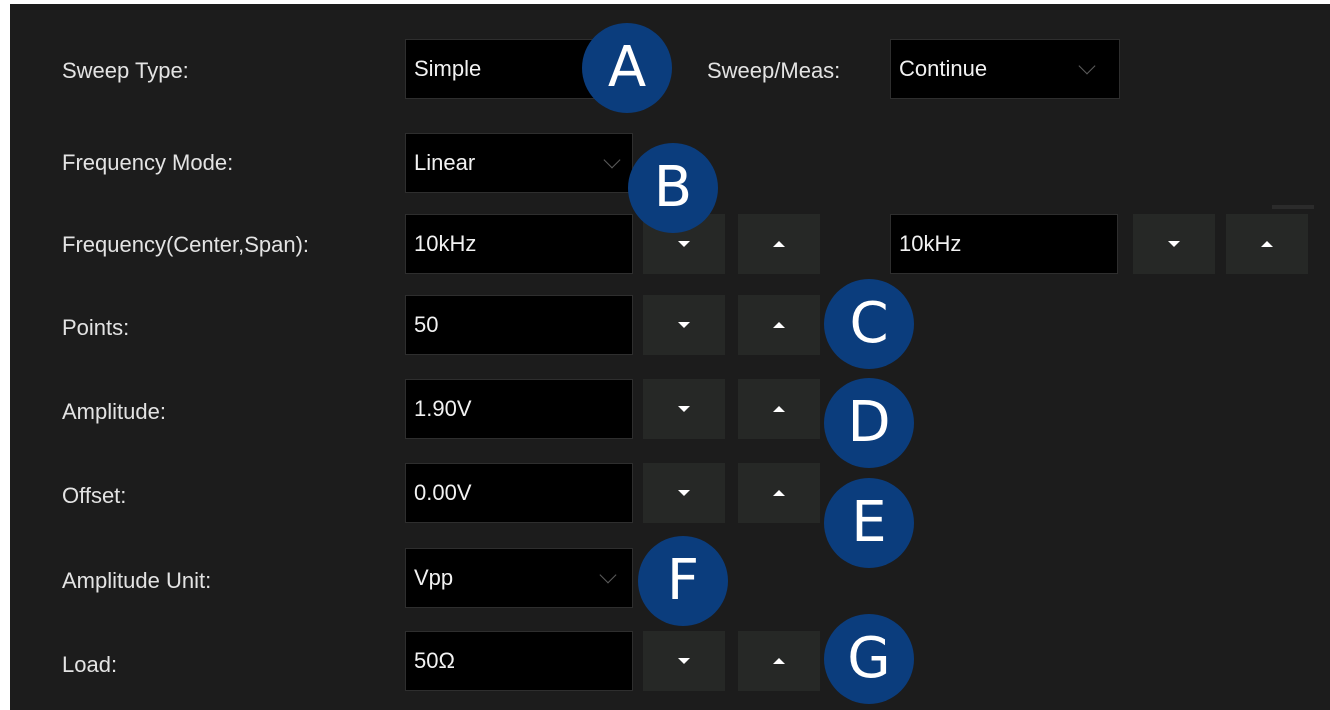  I want to click on sweep-meas-dropdown: Continue, so click(1005, 69).